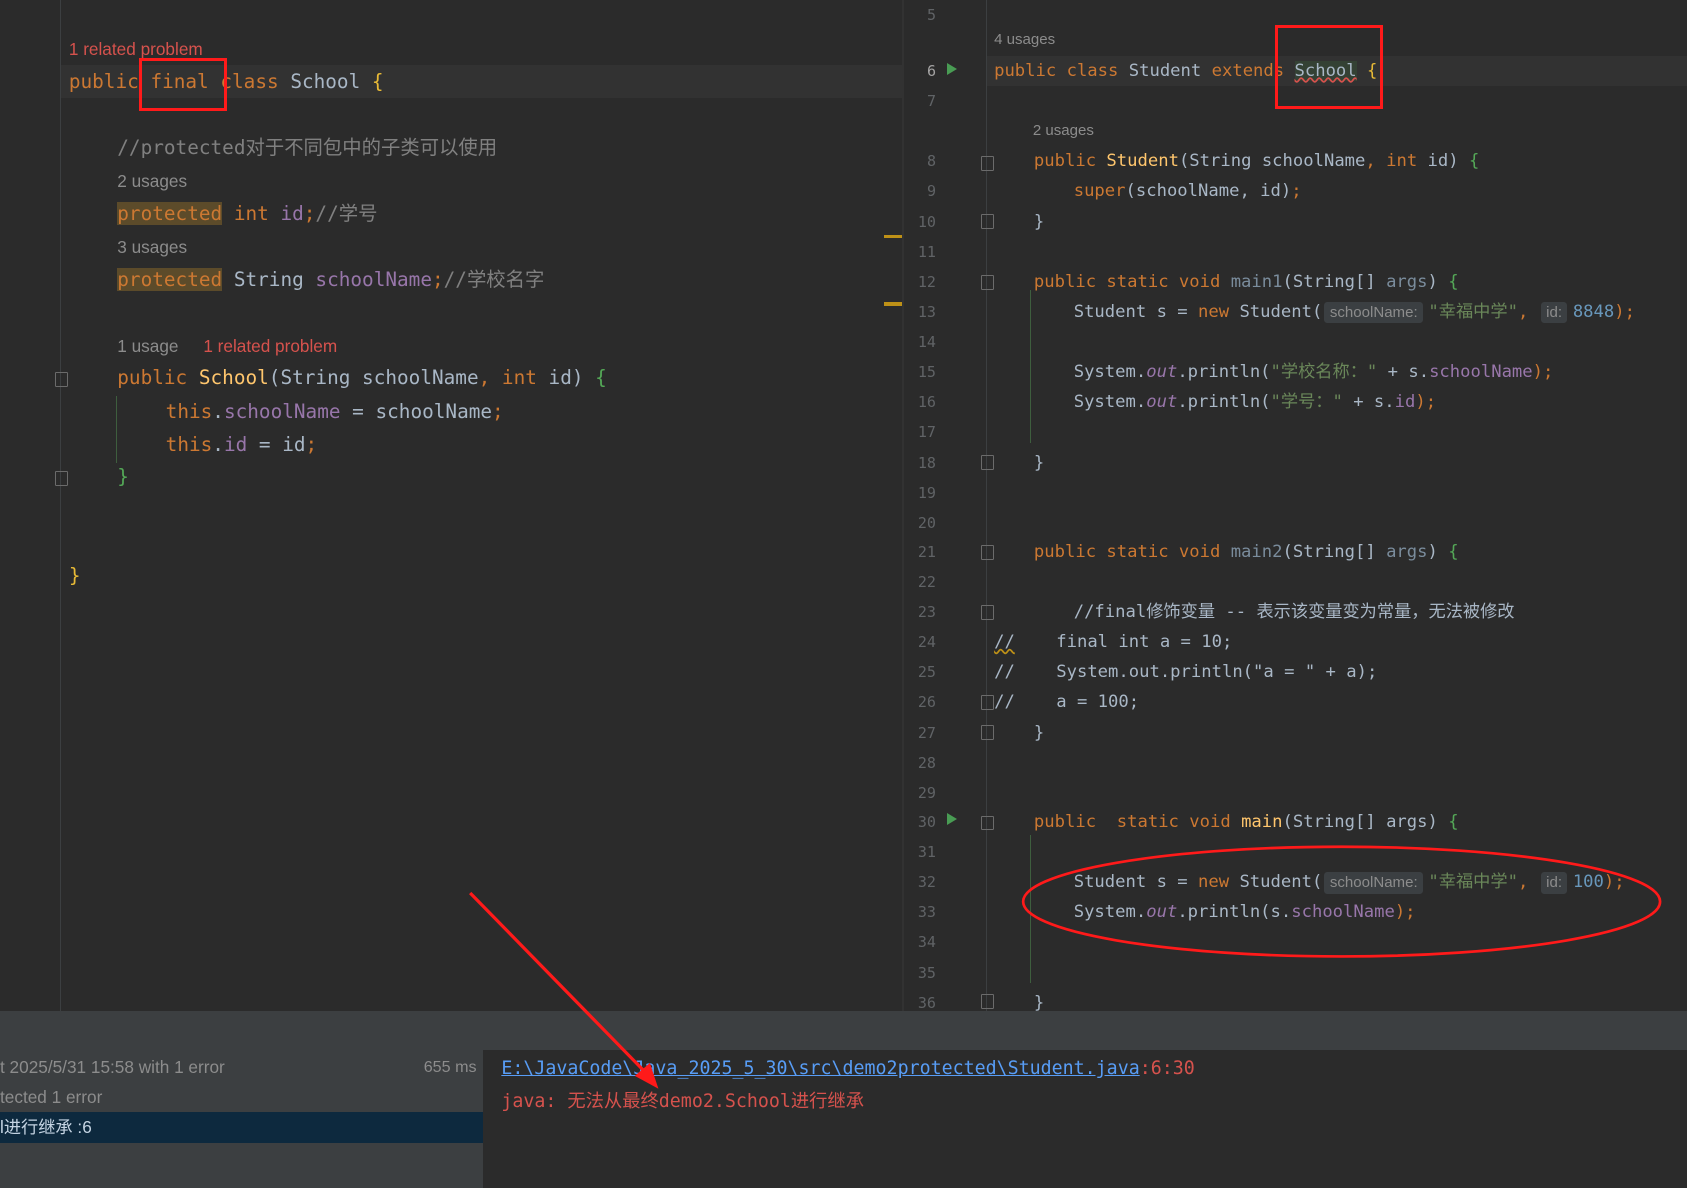  What do you see at coordinates (1162, 372) in the screenshot?
I see `out-ref: out` at bounding box center [1162, 372].